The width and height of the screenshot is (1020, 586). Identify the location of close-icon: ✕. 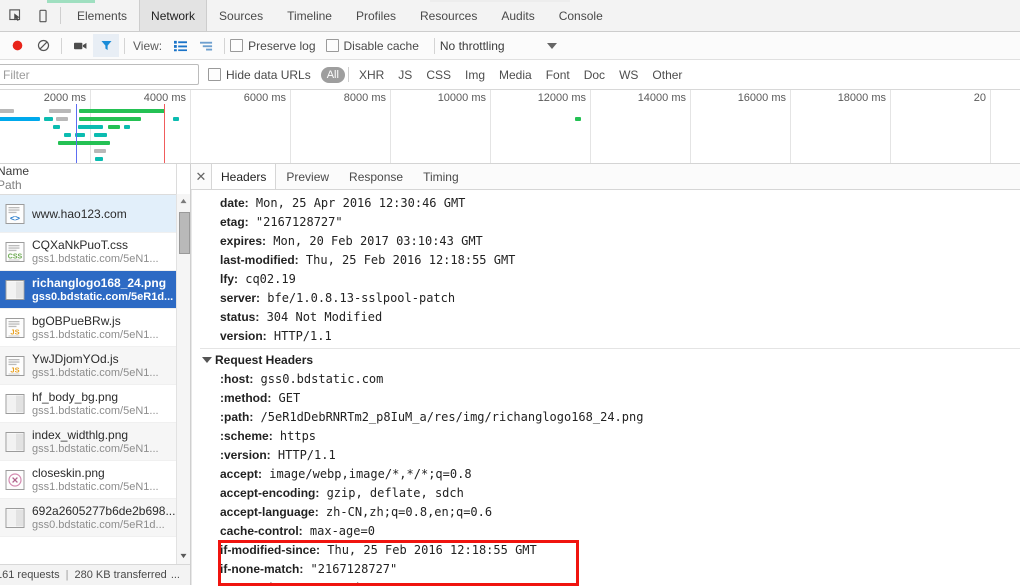
(201, 176).